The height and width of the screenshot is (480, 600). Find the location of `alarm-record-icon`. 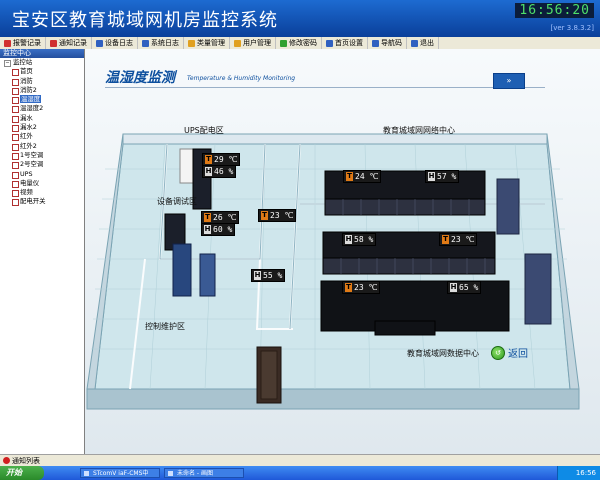

alarm-record-icon is located at coordinates (7, 43).